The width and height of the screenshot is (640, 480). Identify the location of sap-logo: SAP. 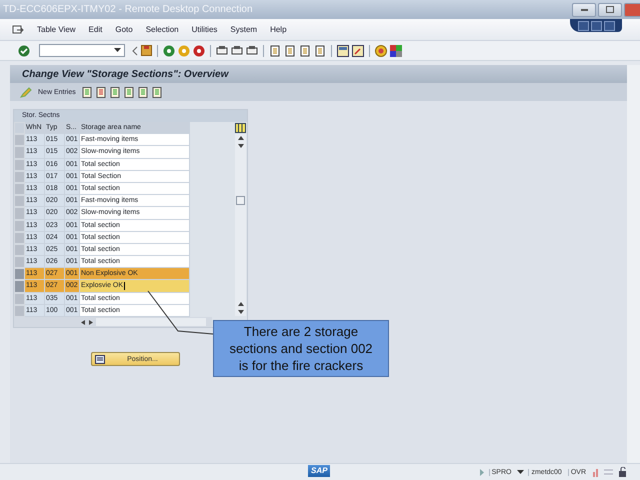
(319, 471).